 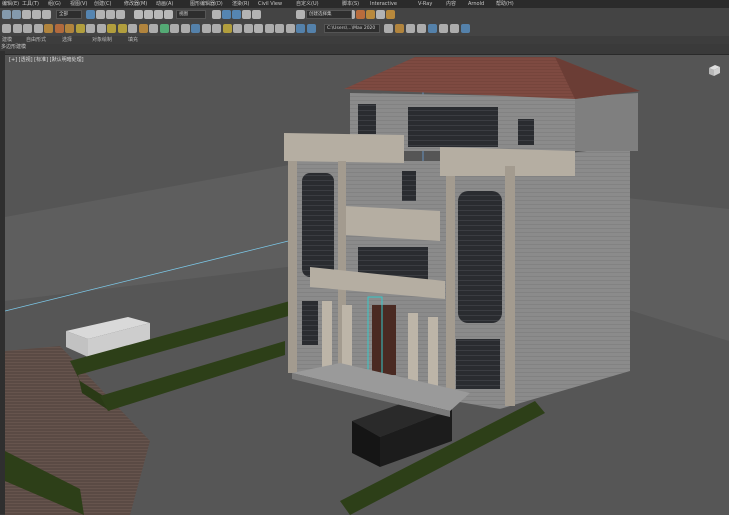 I want to click on project-path-field: C:\Users\...\Max 2020, so click(x=352, y=28).